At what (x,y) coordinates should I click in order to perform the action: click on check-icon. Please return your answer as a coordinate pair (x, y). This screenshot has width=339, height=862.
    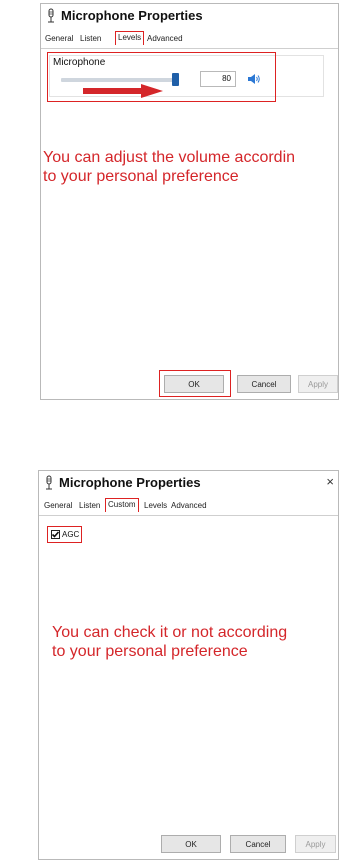
    Looking at the image, I should click on (55, 534).